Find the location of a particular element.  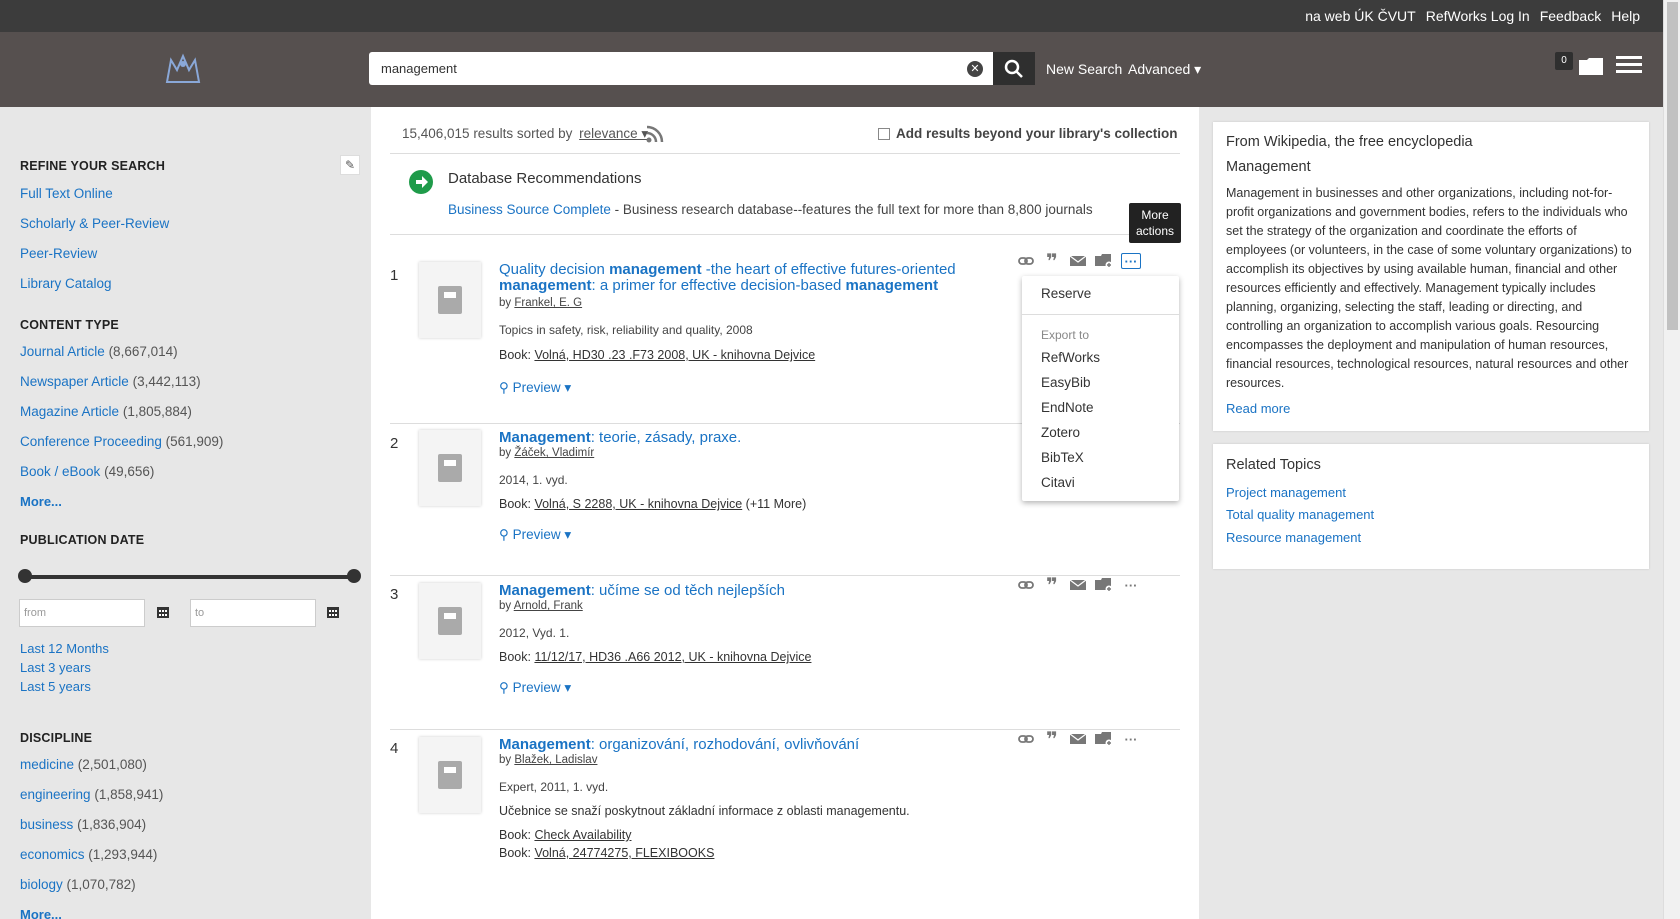

menu-item-endnote: EndNote is located at coordinates (1067, 407).